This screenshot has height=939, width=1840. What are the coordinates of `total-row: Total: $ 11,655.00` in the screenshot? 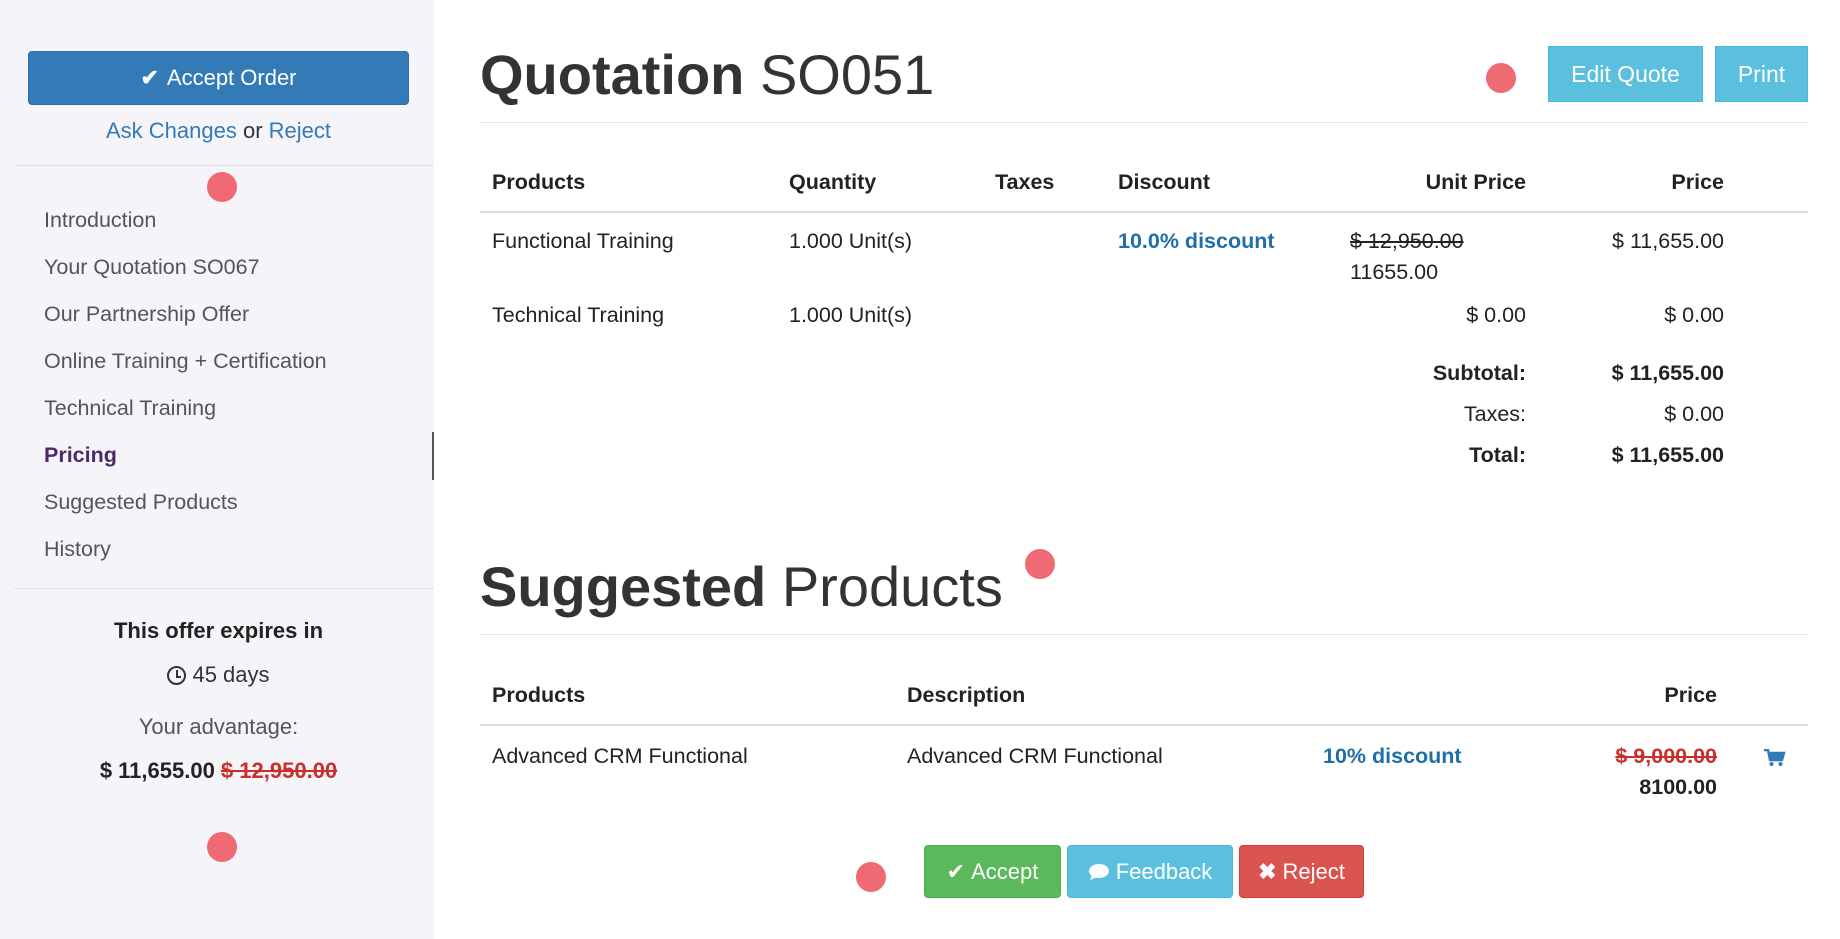 It's located at (1144, 457).